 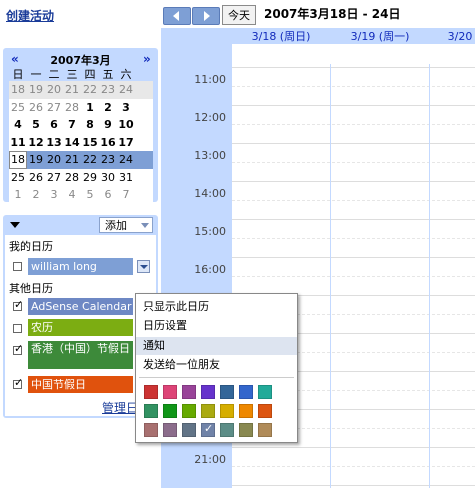 I want to click on week-row: 25 26 27 28 29 30 31, so click(x=81, y=178).